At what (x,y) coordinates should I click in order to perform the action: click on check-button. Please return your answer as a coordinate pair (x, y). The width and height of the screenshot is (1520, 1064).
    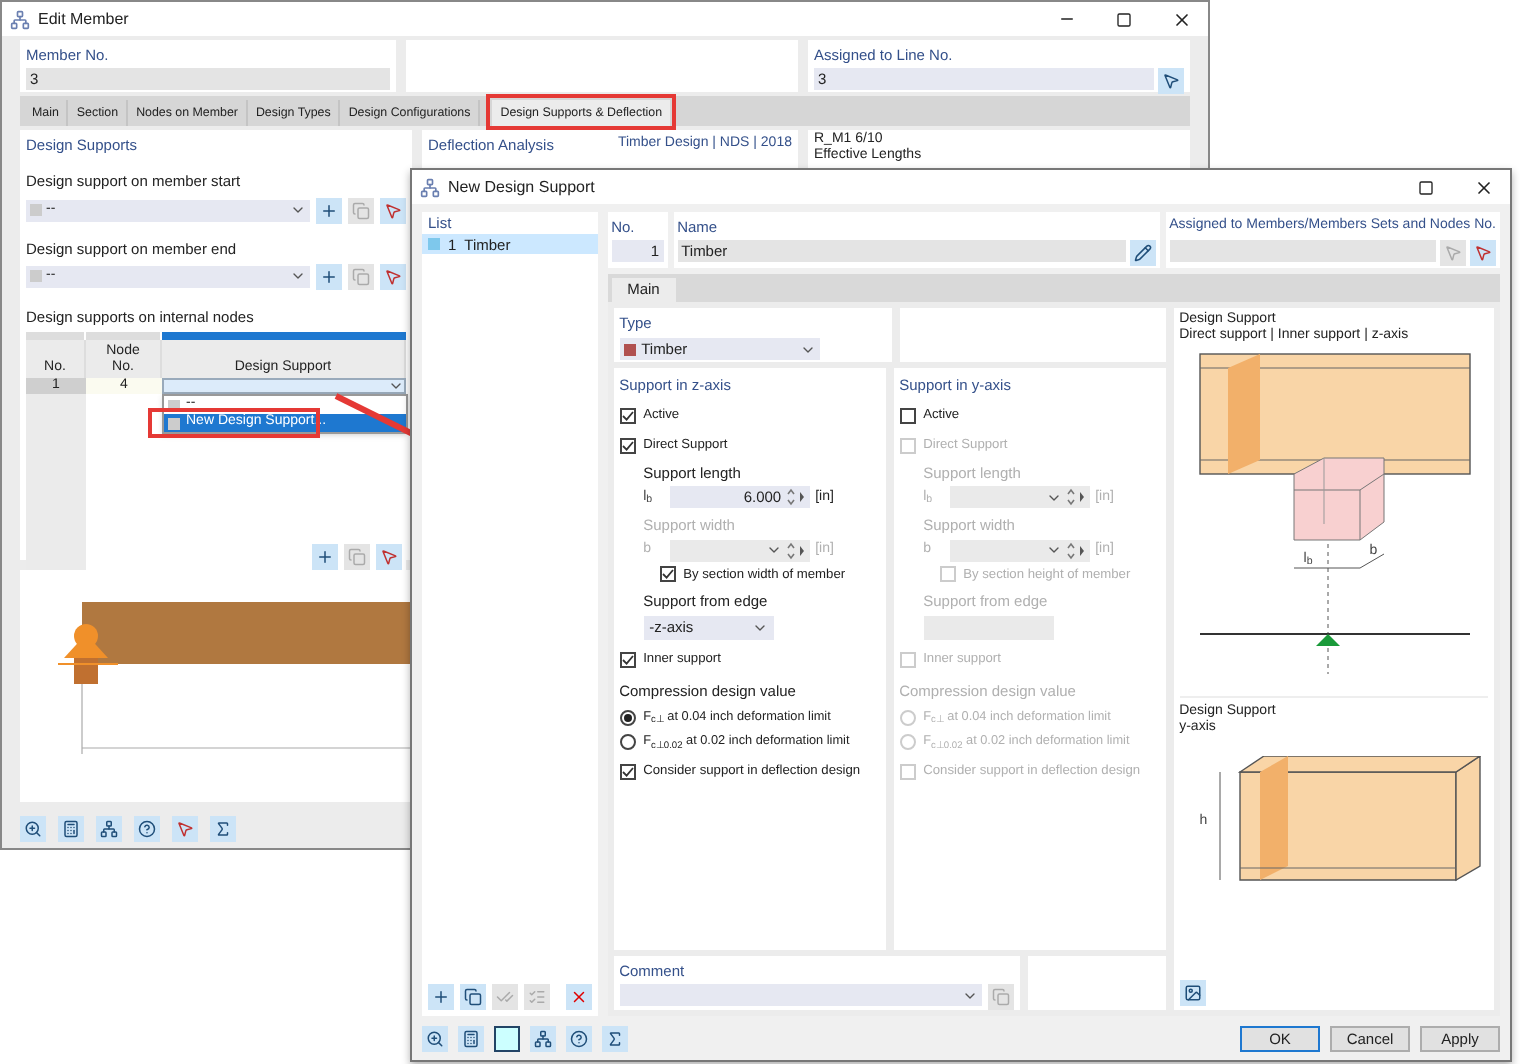
    Looking at the image, I should click on (505, 997).